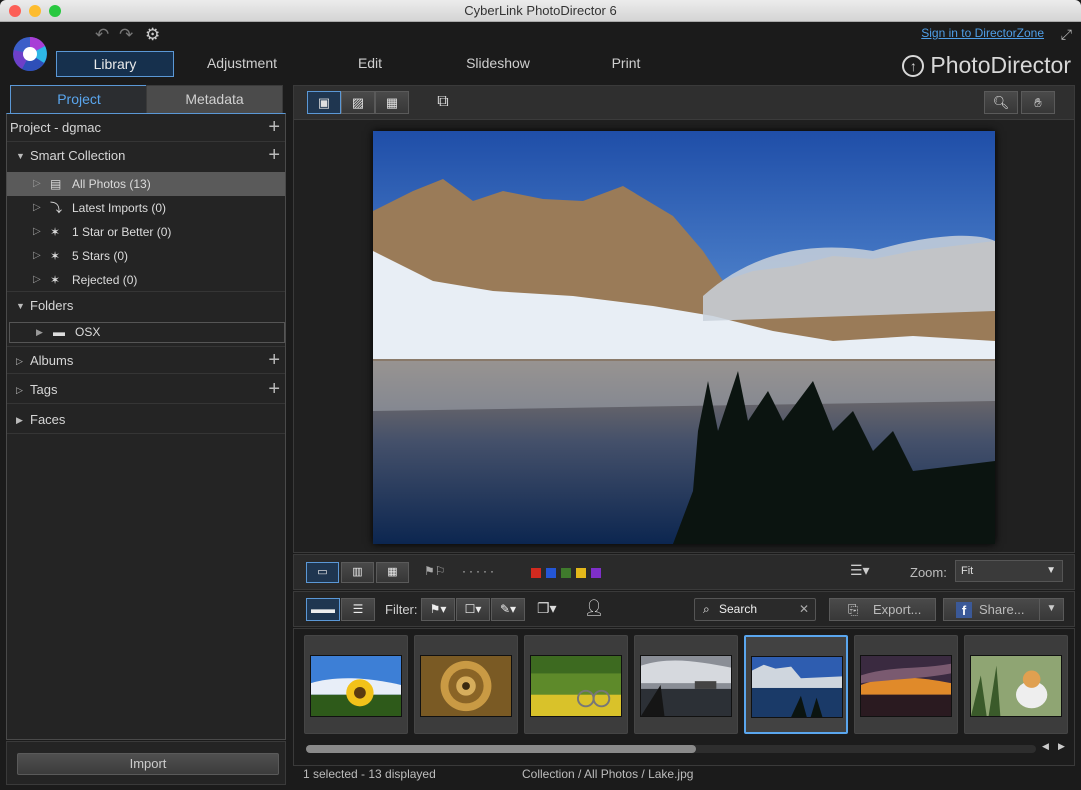 Image resolution: width=1081 pixels, height=790 pixels. I want to click on edited-filter-icon: ✎▾, so click(508, 609).